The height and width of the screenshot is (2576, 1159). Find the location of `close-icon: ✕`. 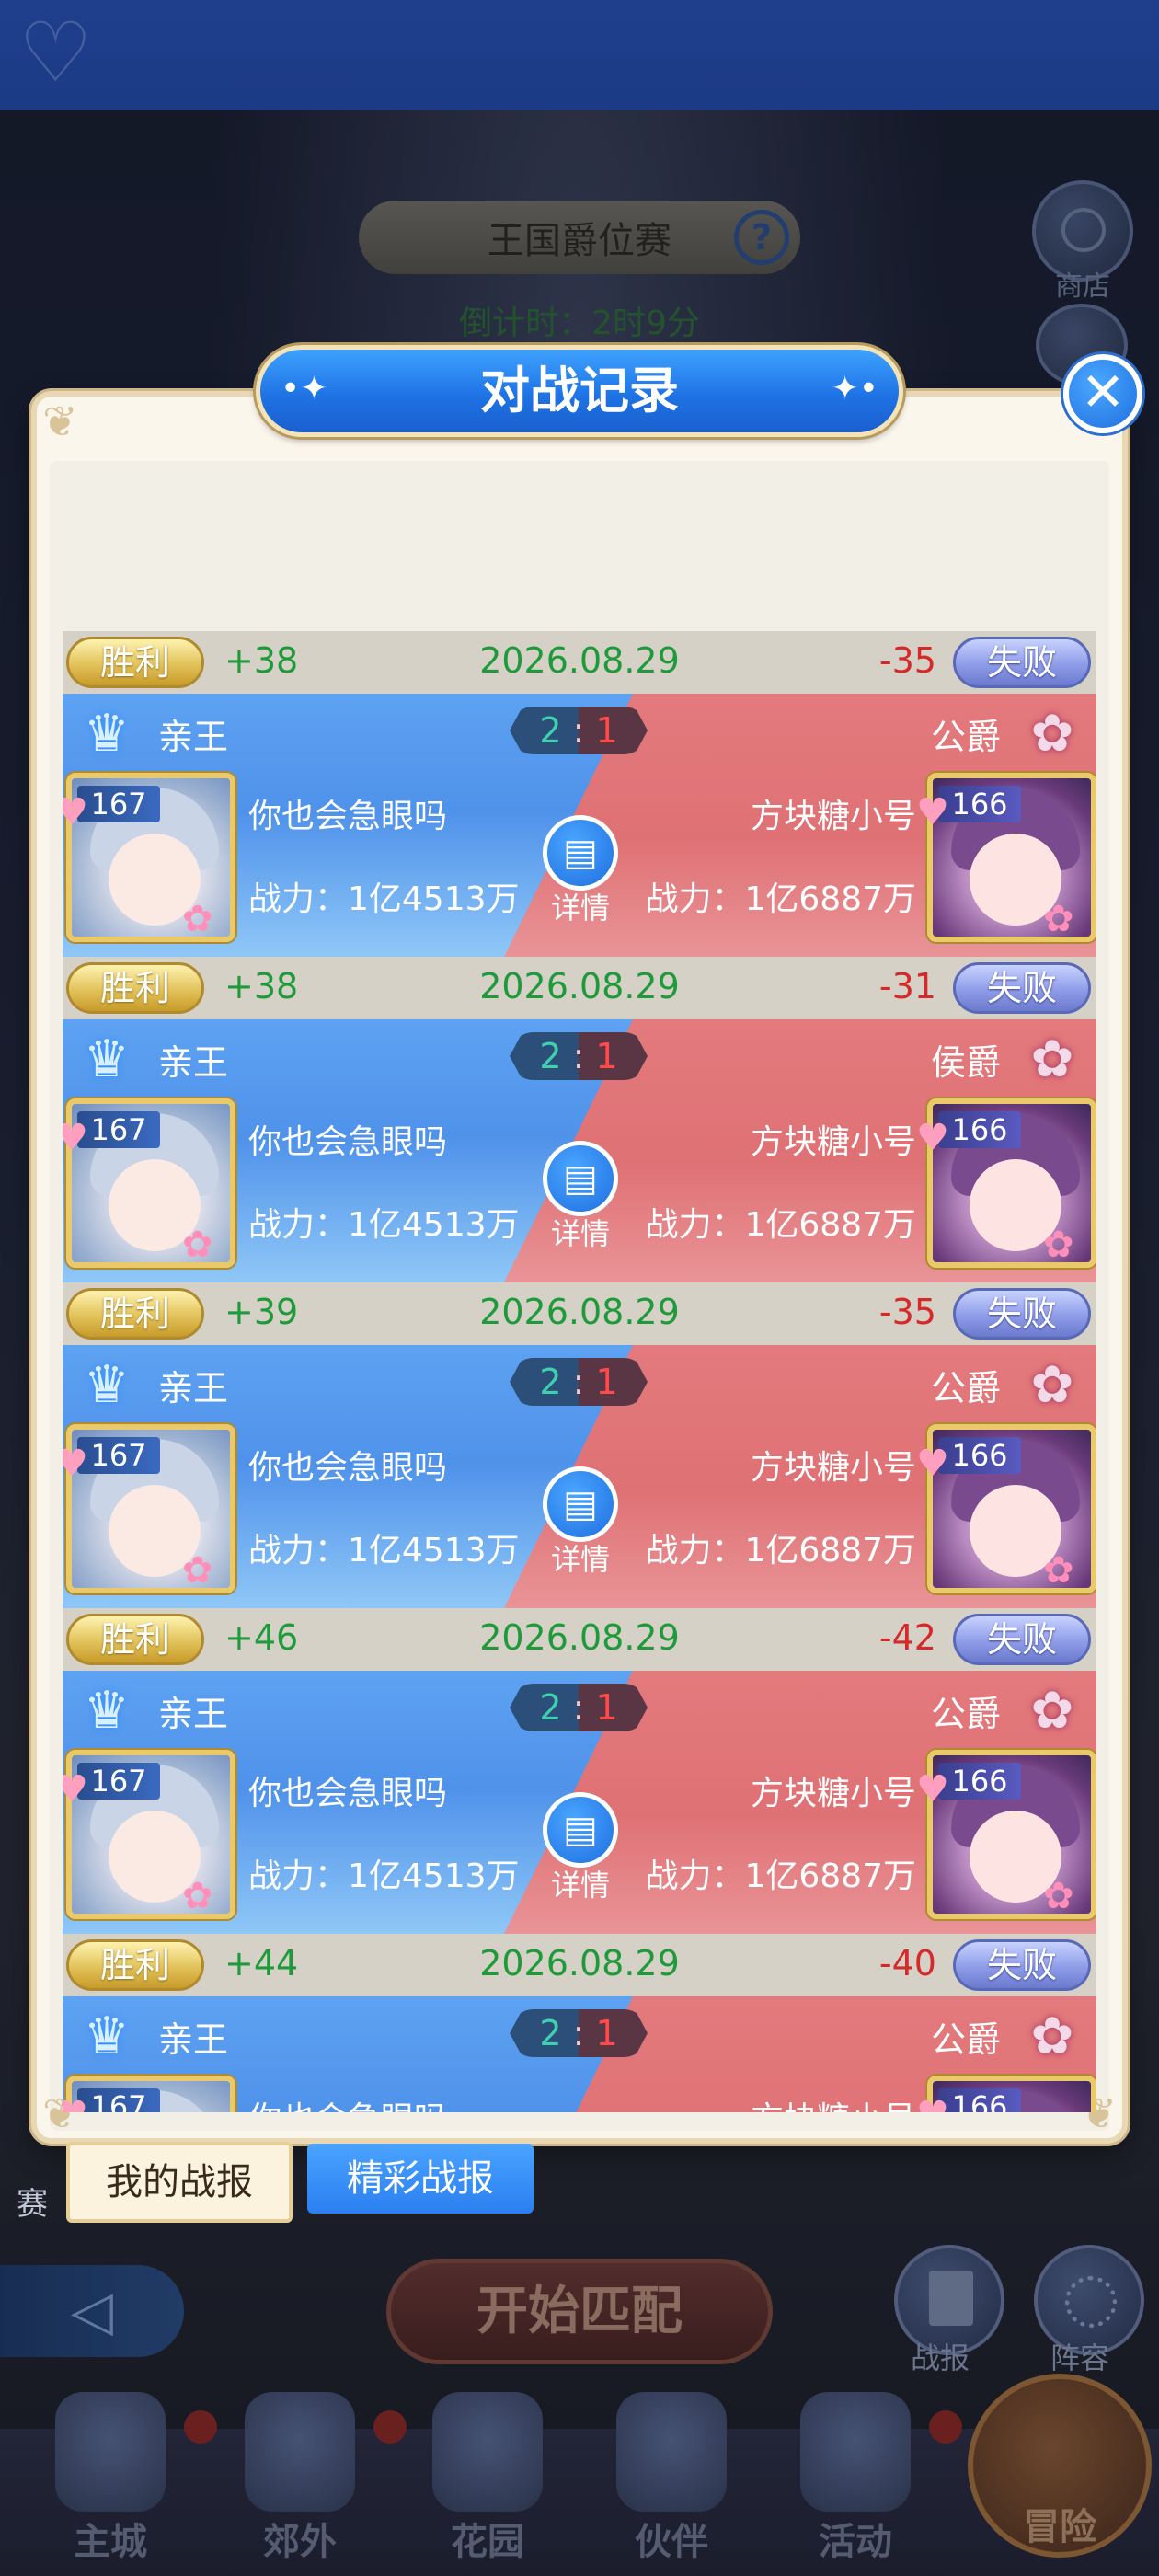

close-icon: ✕ is located at coordinates (1103, 392).